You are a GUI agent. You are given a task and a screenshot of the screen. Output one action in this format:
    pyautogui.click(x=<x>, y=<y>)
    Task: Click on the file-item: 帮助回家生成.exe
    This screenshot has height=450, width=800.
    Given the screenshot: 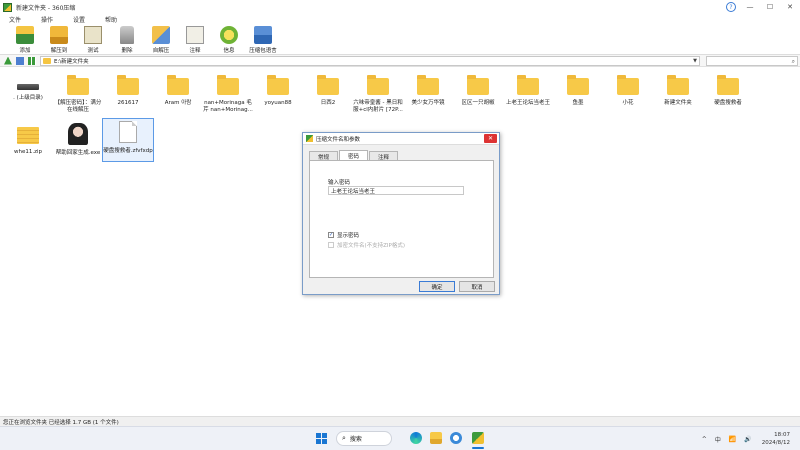 What is the action you would take?
    pyautogui.click(x=78, y=139)
    